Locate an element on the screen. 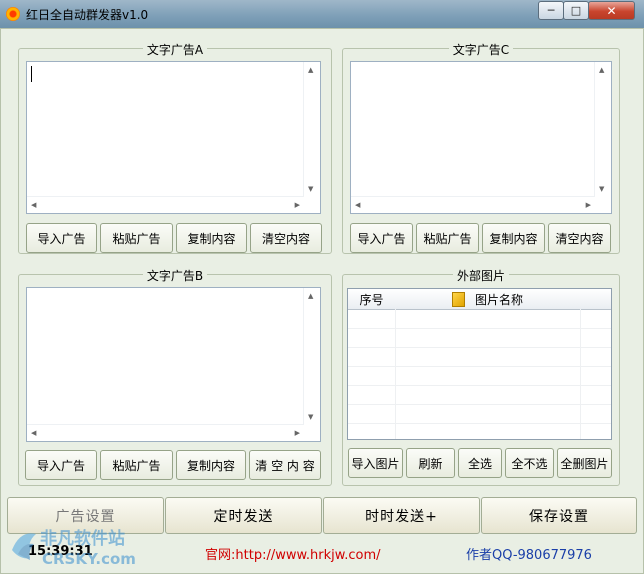 The width and height of the screenshot is (644, 574). image-name-header-label: 图片名称 is located at coordinates (498, 299).